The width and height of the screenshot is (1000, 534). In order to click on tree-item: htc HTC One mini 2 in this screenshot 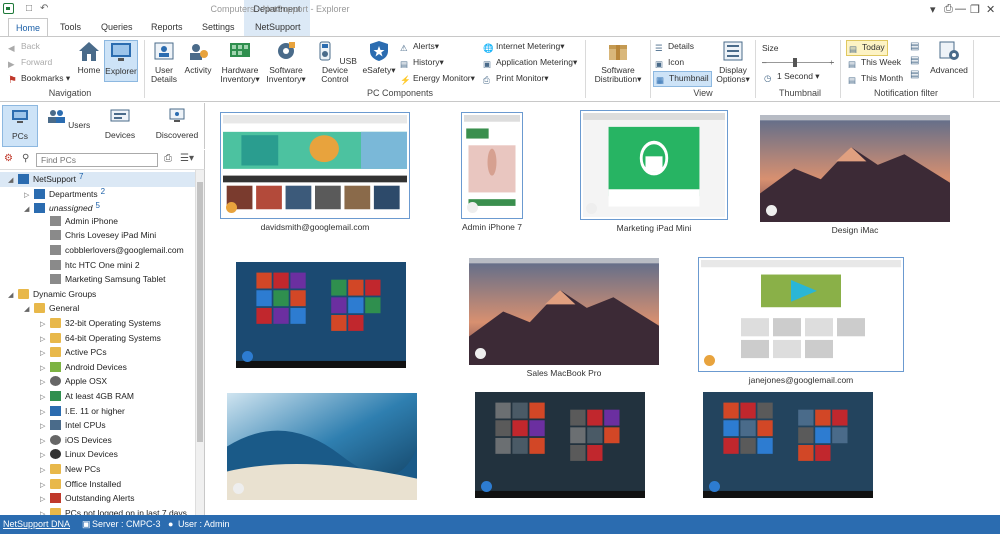, I will do `click(90, 267)`.